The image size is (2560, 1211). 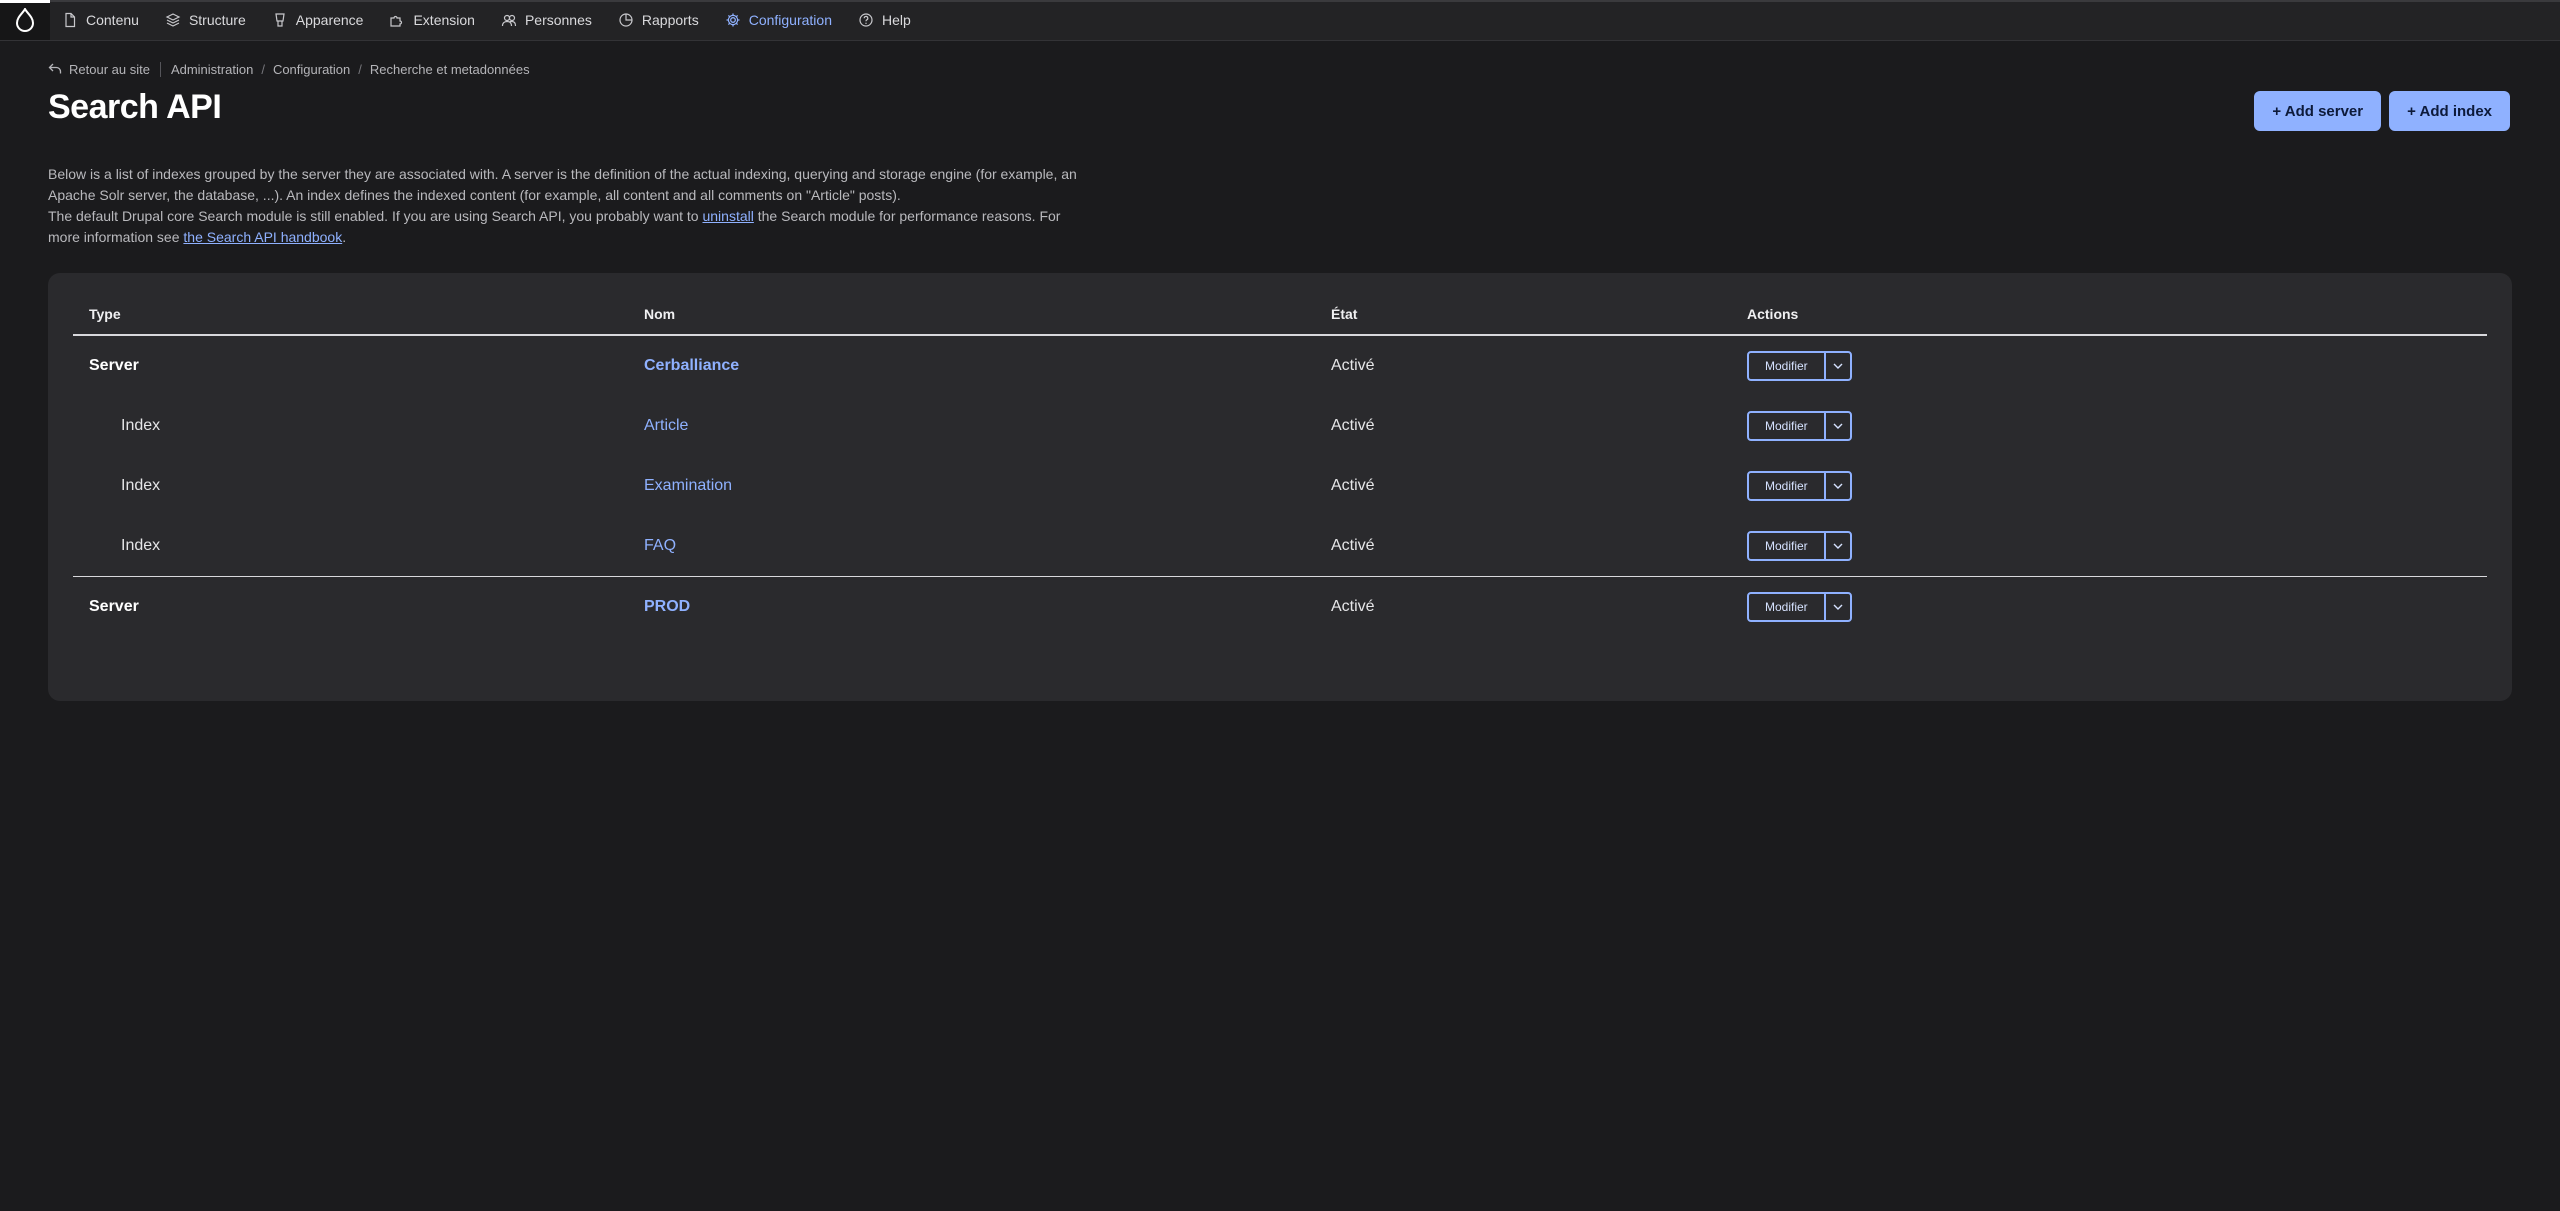 What do you see at coordinates (344, 237) in the screenshot?
I see `description-text: .` at bounding box center [344, 237].